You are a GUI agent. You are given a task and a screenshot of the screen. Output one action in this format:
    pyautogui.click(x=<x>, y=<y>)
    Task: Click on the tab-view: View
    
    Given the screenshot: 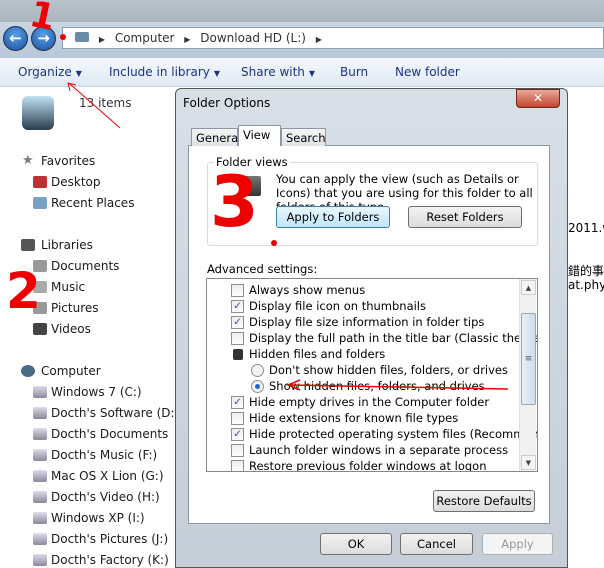 What is the action you would take?
    pyautogui.click(x=259, y=135)
    